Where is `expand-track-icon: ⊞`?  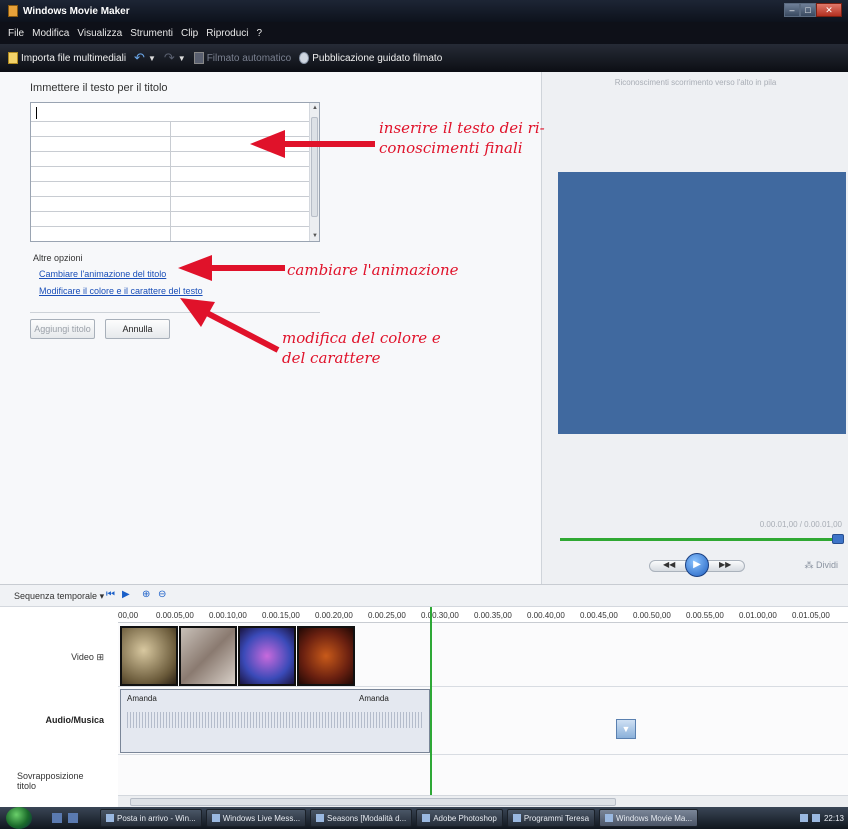 expand-track-icon: ⊞ is located at coordinates (100, 657).